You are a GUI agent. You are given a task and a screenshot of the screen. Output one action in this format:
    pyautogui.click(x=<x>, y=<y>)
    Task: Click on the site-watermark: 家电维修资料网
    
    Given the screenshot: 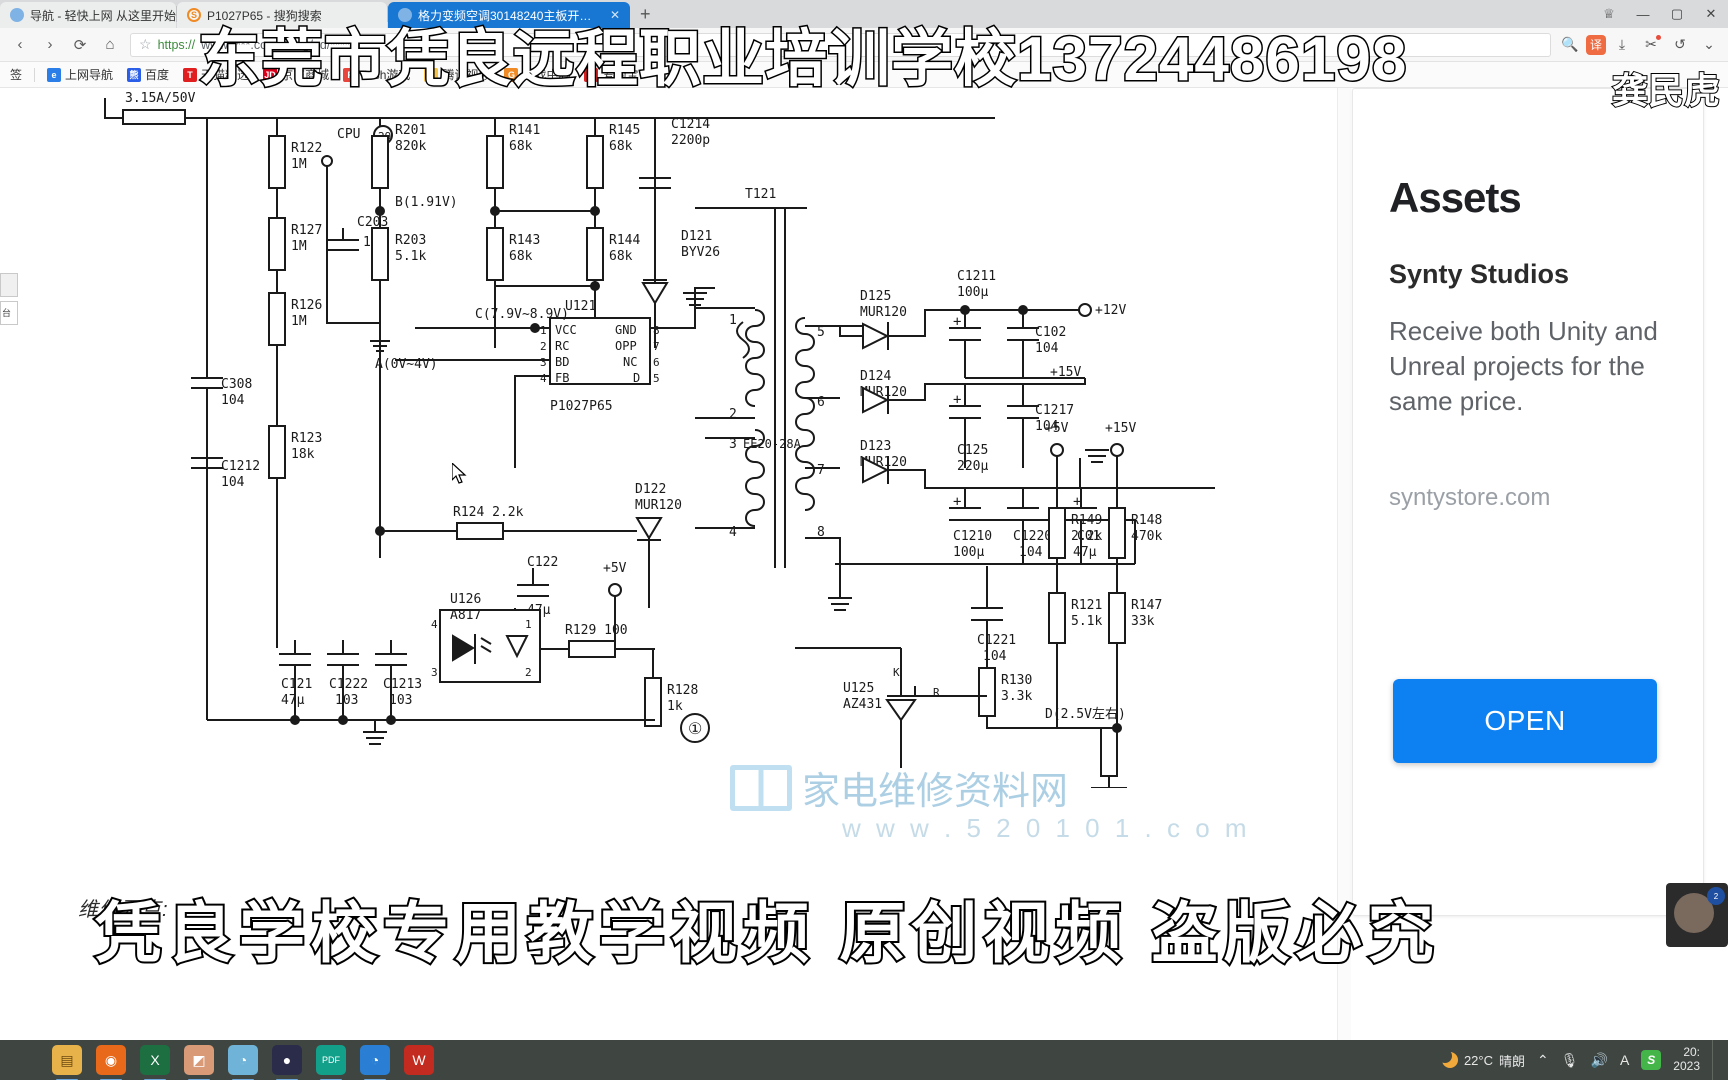 What is the action you would take?
    pyautogui.click(x=899, y=787)
    